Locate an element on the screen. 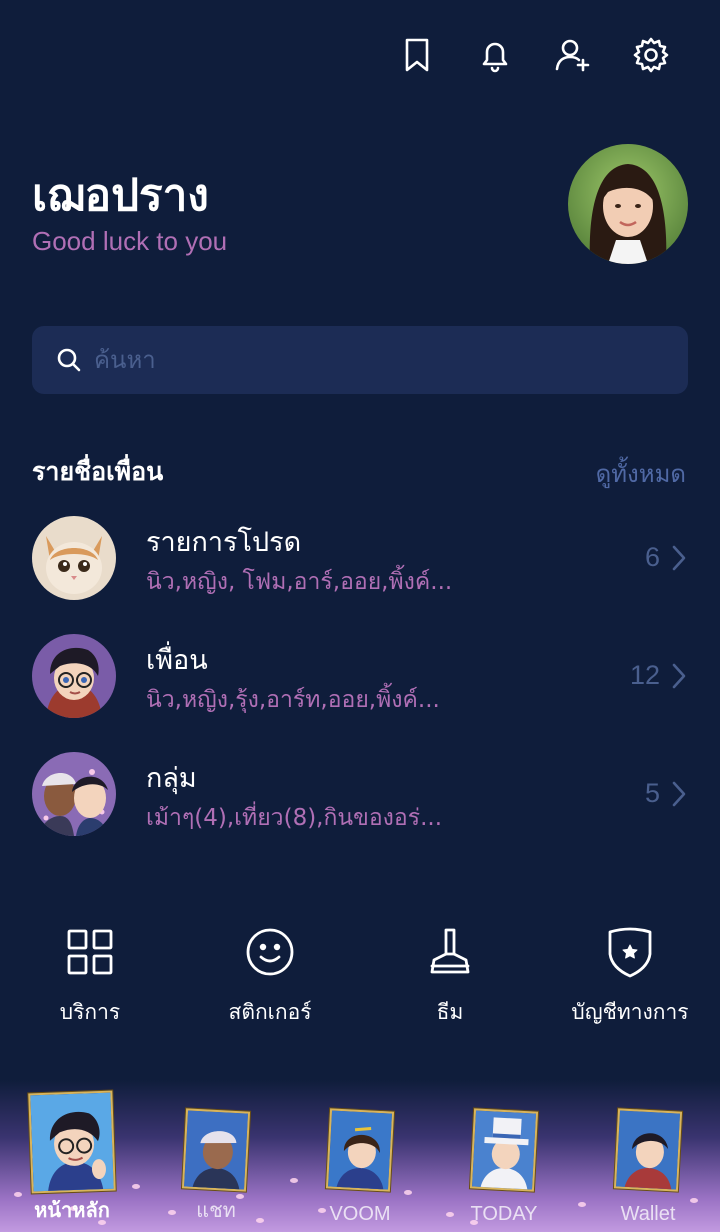 This screenshot has height=1232, width=720. bookmark-button is located at coordinates (417, 55).